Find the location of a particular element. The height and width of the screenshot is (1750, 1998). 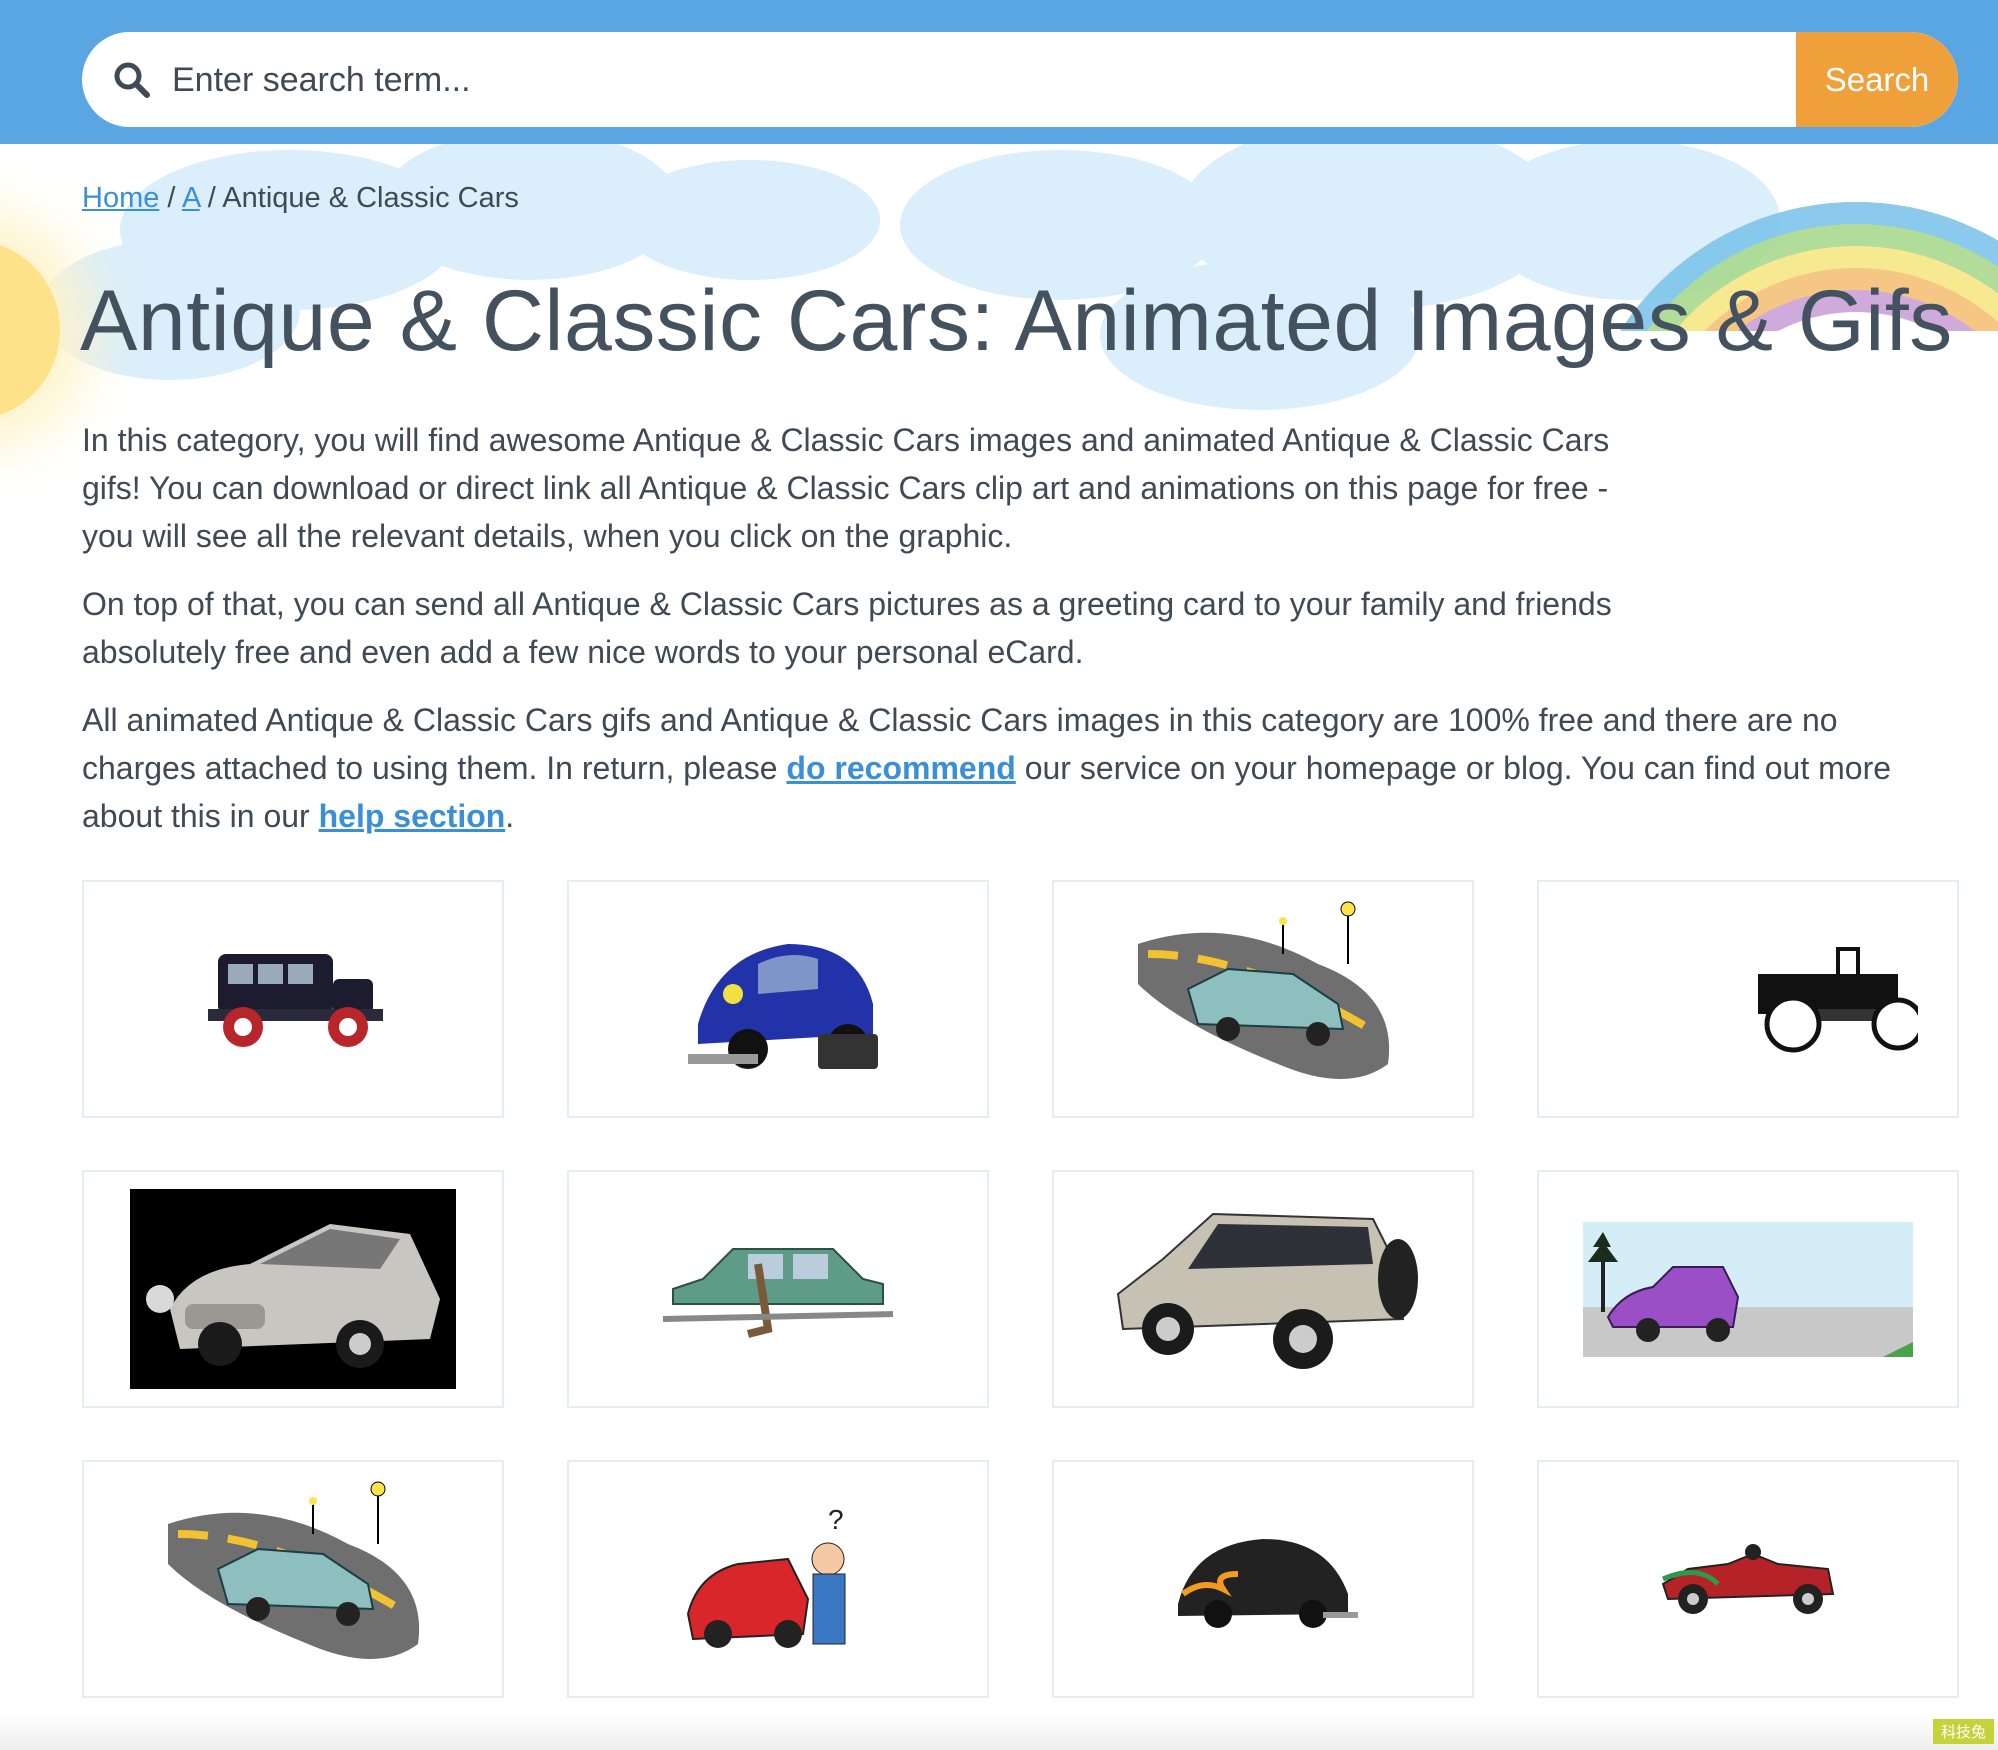

black-white-roadster-icon is located at coordinates (1838, 1000).